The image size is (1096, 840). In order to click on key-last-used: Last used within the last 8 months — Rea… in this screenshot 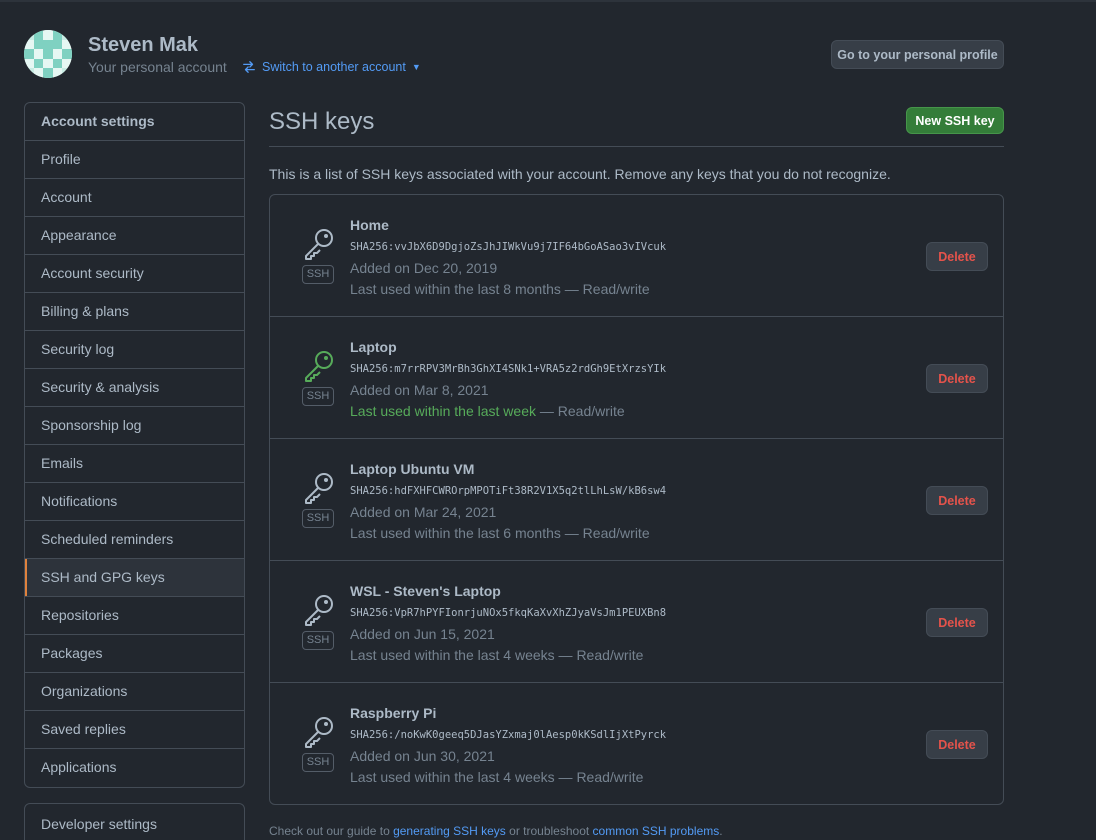, I will do `click(500, 289)`.